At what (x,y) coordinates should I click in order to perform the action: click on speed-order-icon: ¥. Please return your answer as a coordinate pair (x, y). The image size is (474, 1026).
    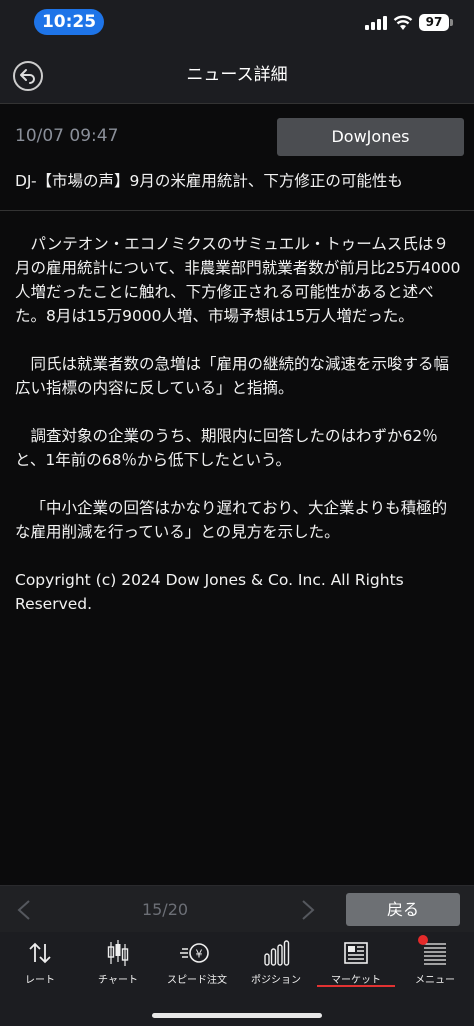
    Looking at the image, I should click on (194, 953).